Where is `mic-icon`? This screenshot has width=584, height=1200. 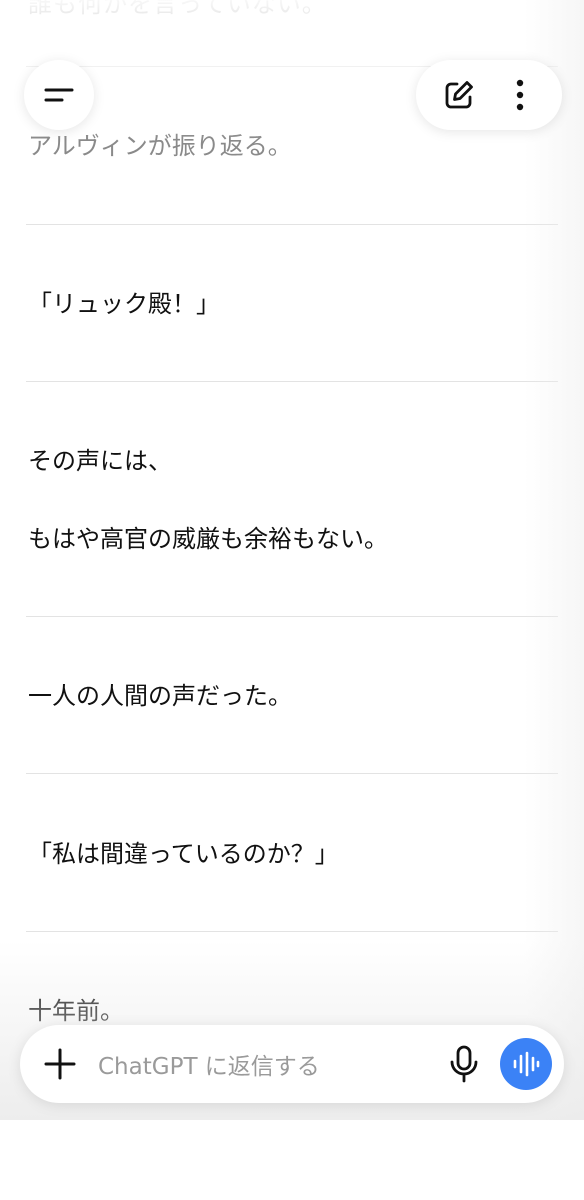
mic-icon is located at coordinates (464, 1064).